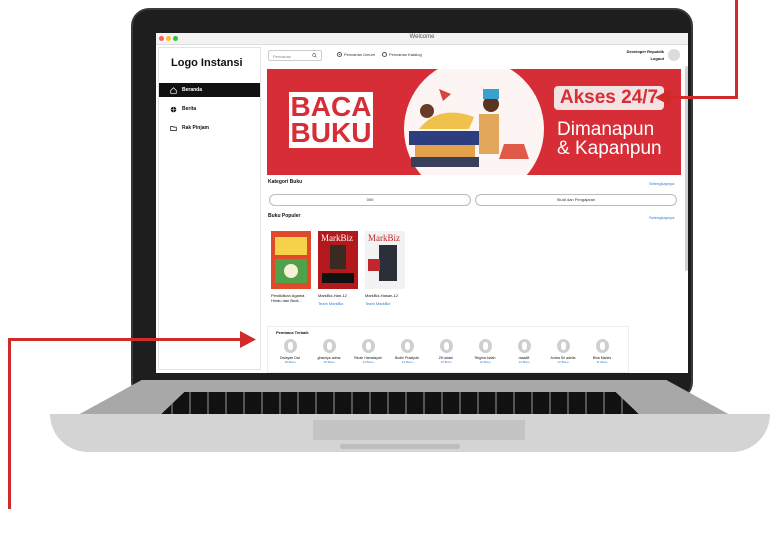 The width and height of the screenshot is (777, 539). I want to click on sidebar-item-beranda: Beranda, so click(209, 90).